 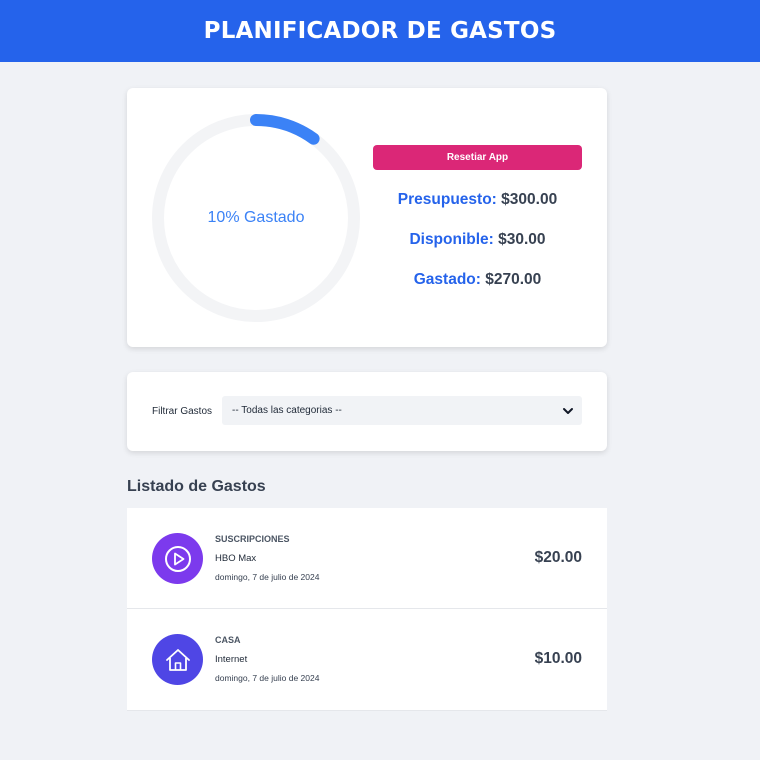 What do you see at coordinates (529, 199) in the screenshot?
I see `budget-value: $300.00` at bounding box center [529, 199].